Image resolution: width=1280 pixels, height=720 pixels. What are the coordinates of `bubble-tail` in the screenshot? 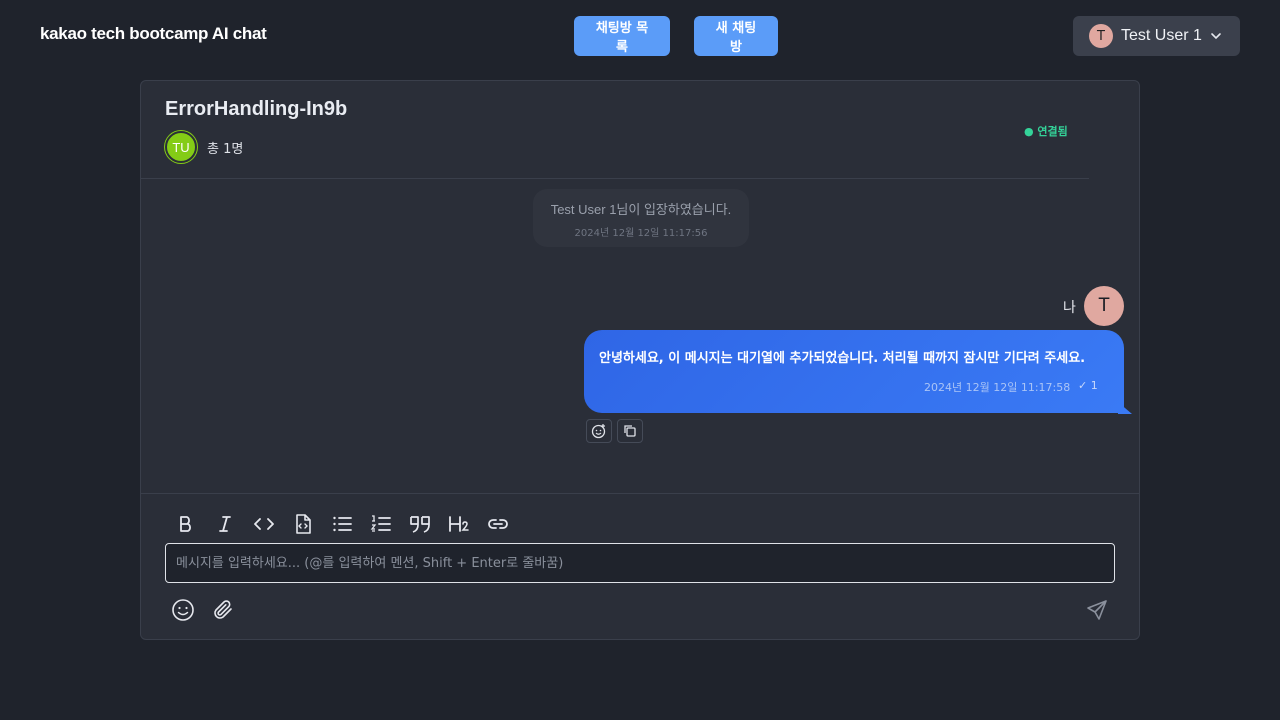 It's located at (1125, 408).